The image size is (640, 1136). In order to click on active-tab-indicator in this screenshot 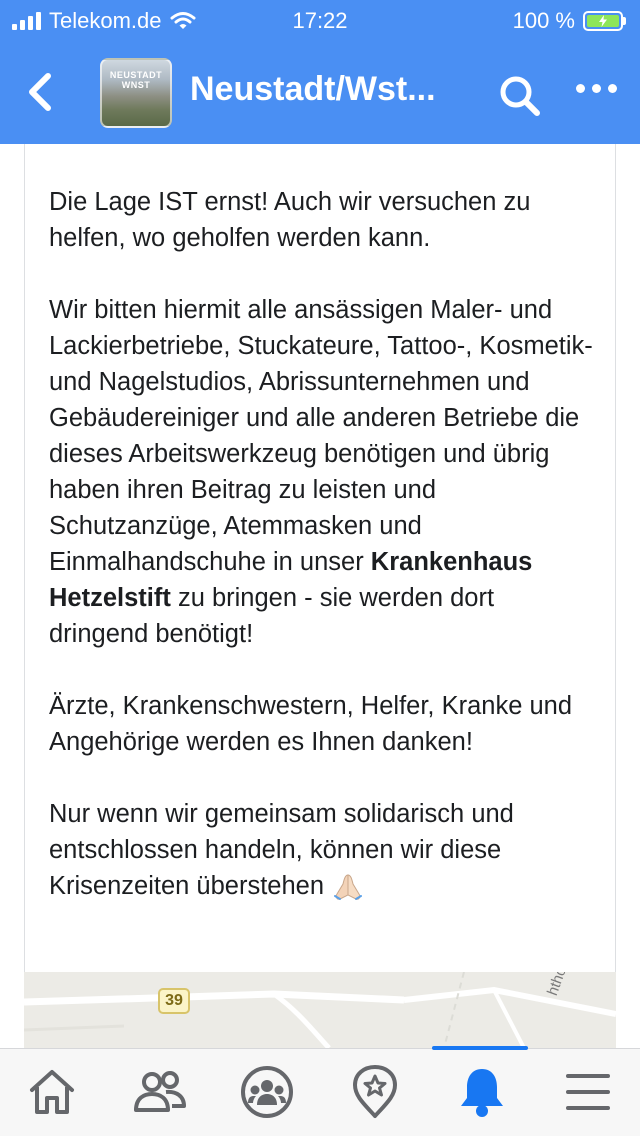, I will do `click(480, 1048)`.